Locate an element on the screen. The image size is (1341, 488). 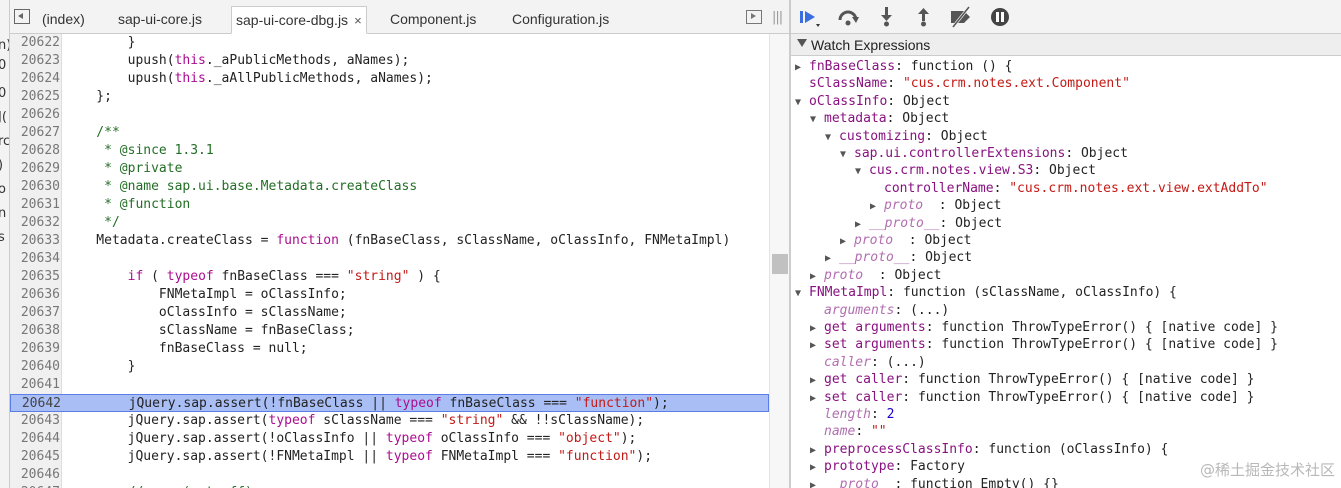
code-line: 20636 FNMetaImpl = oClassInfo; is located at coordinates (389, 295).